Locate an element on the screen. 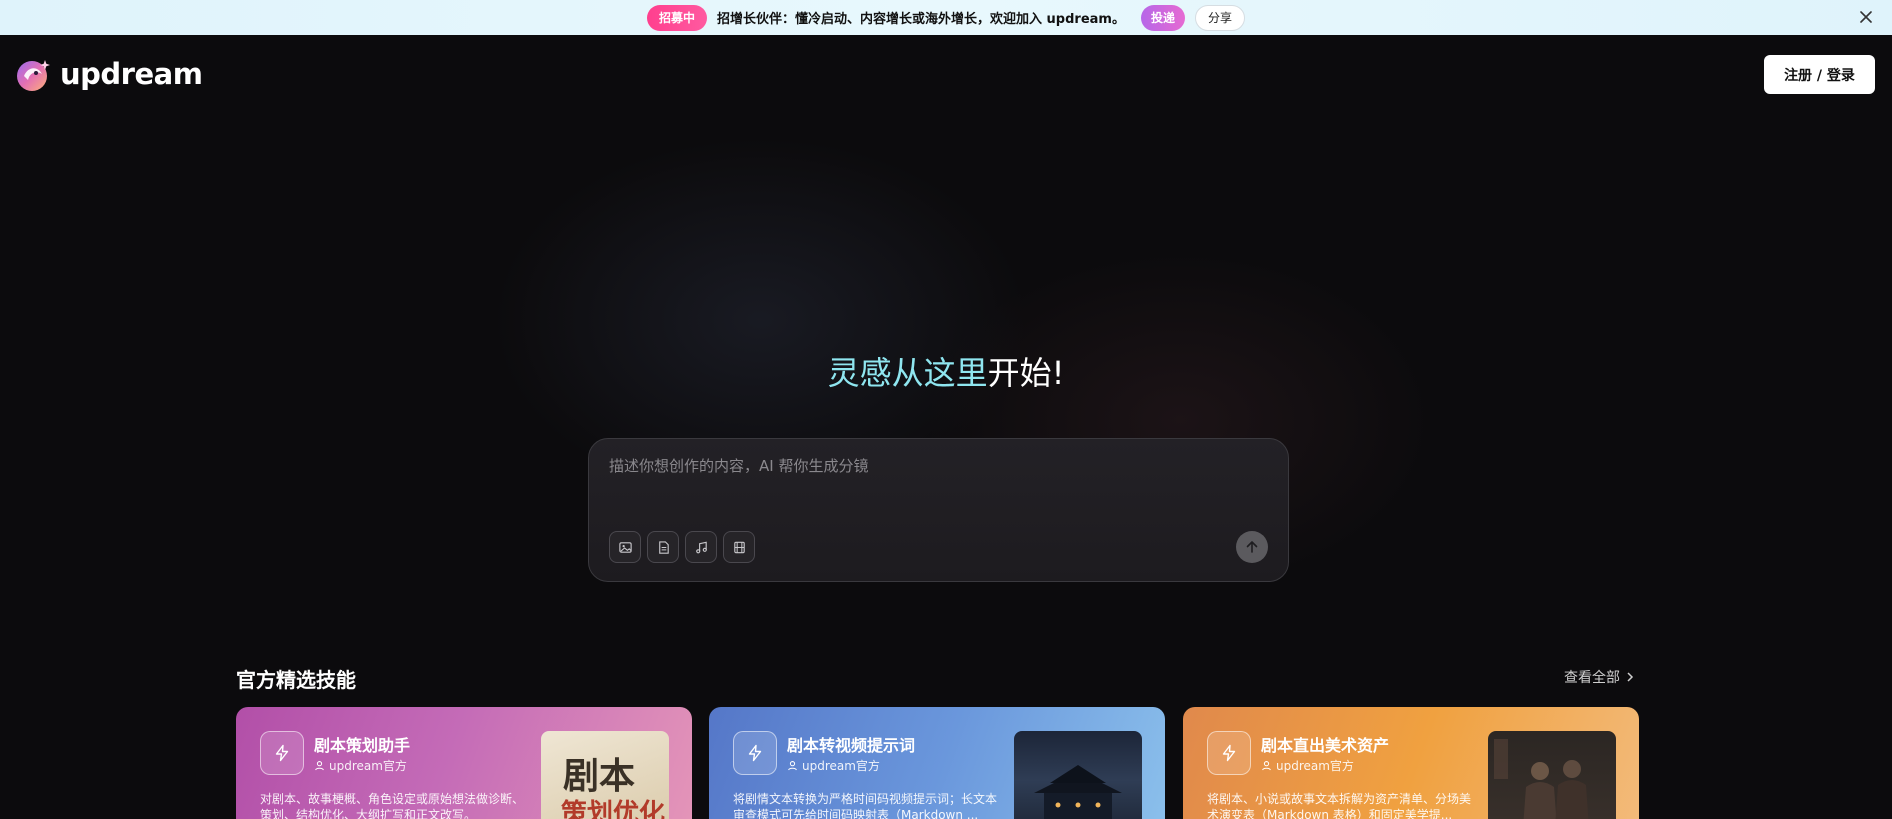 The height and width of the screenshot is (819, 1892). character-art-image is located at coordinates (1541, 779).